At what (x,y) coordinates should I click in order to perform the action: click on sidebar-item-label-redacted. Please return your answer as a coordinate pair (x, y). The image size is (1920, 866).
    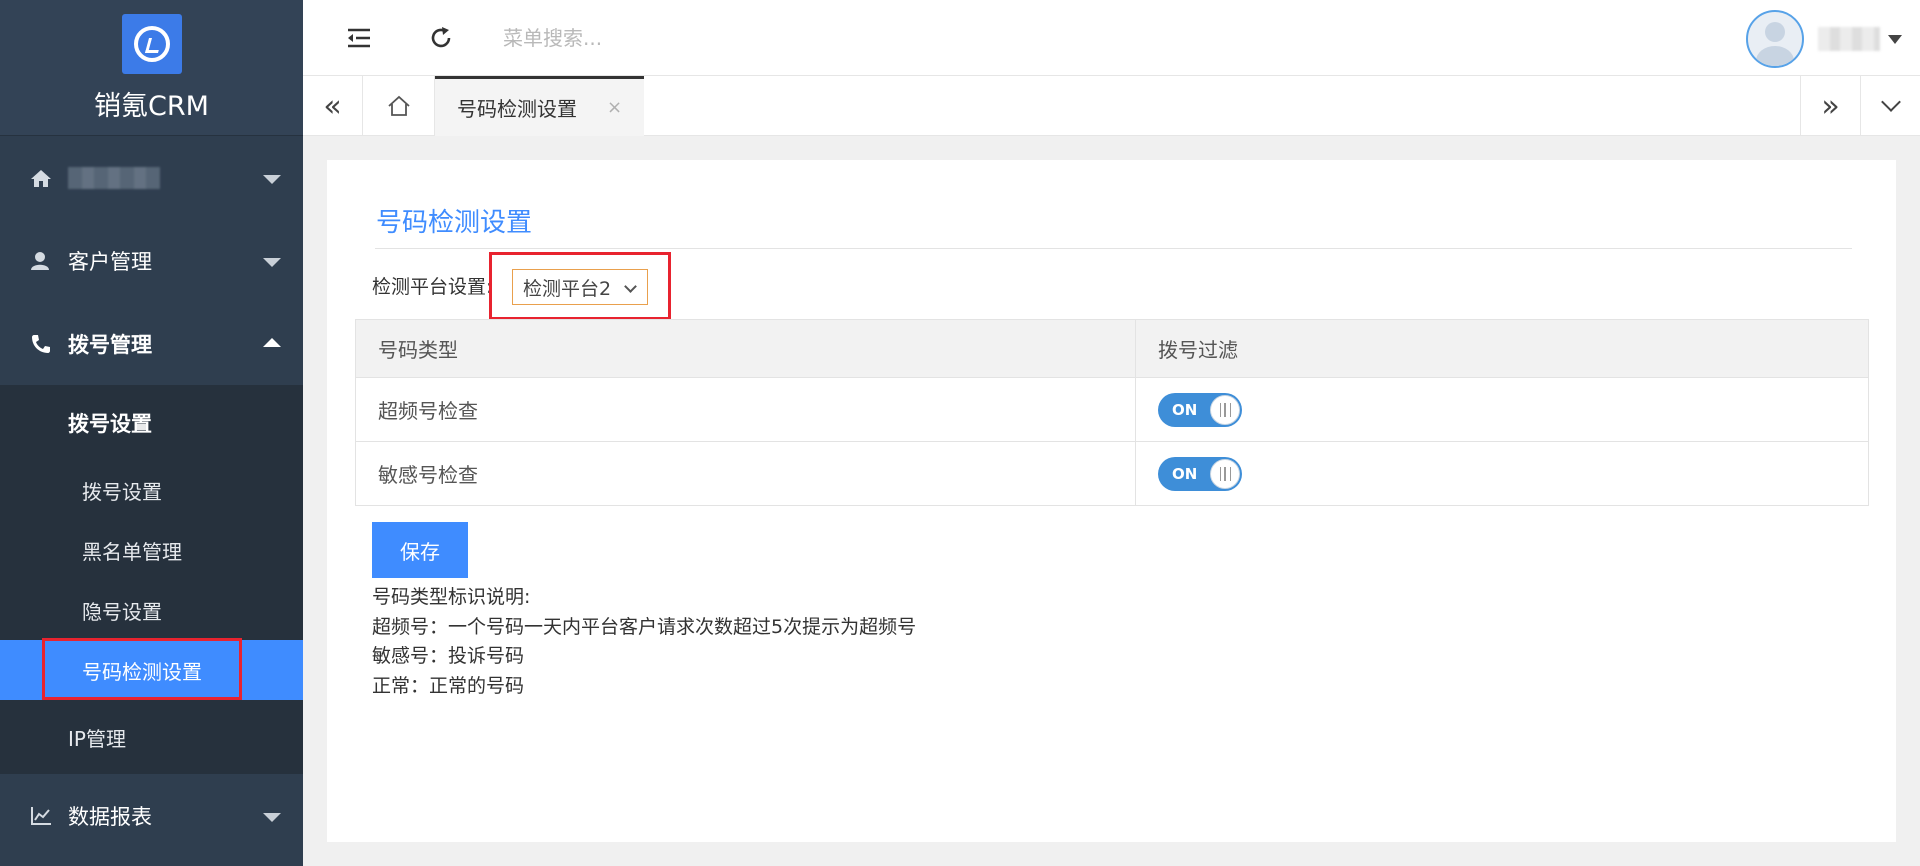
    Looking at the image, I should click on (114, 177).